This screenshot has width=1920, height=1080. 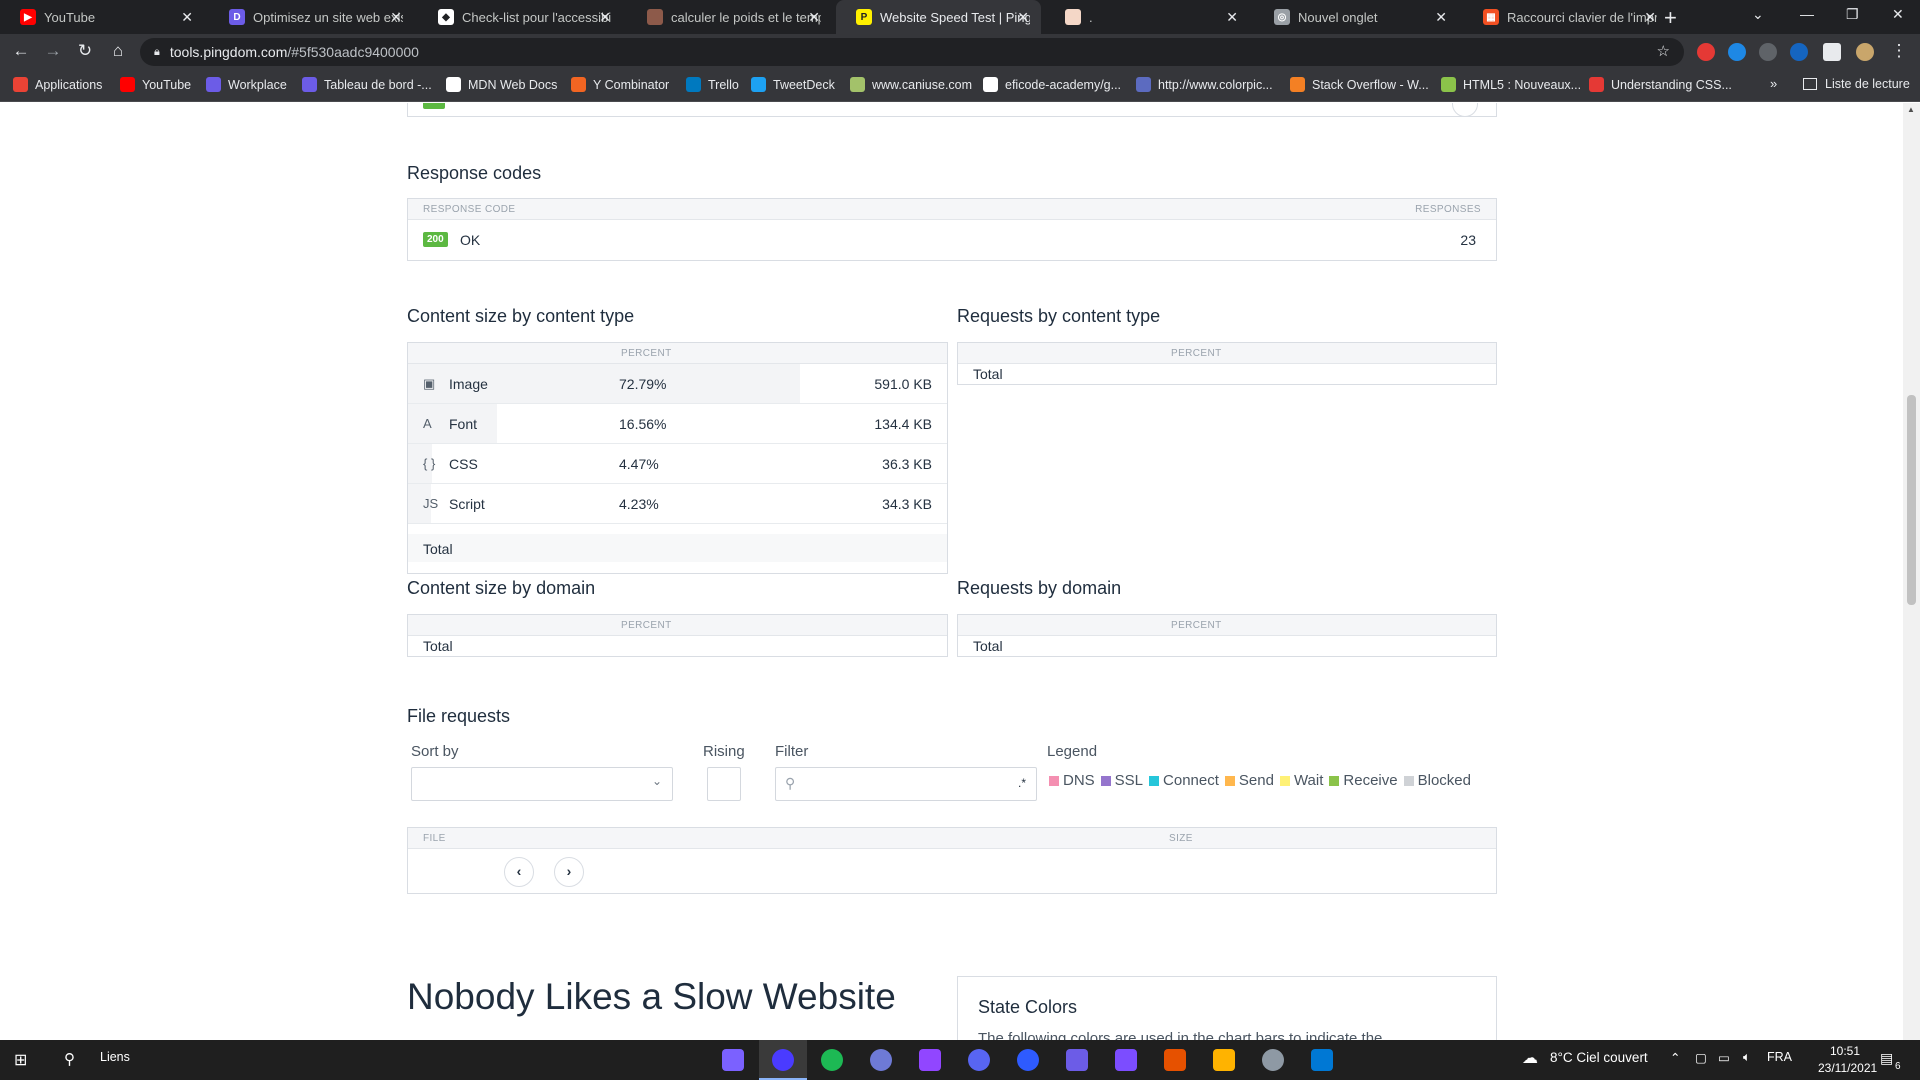 I want to click on lock-icon: 🔒︎, so click(x=157, y=52).